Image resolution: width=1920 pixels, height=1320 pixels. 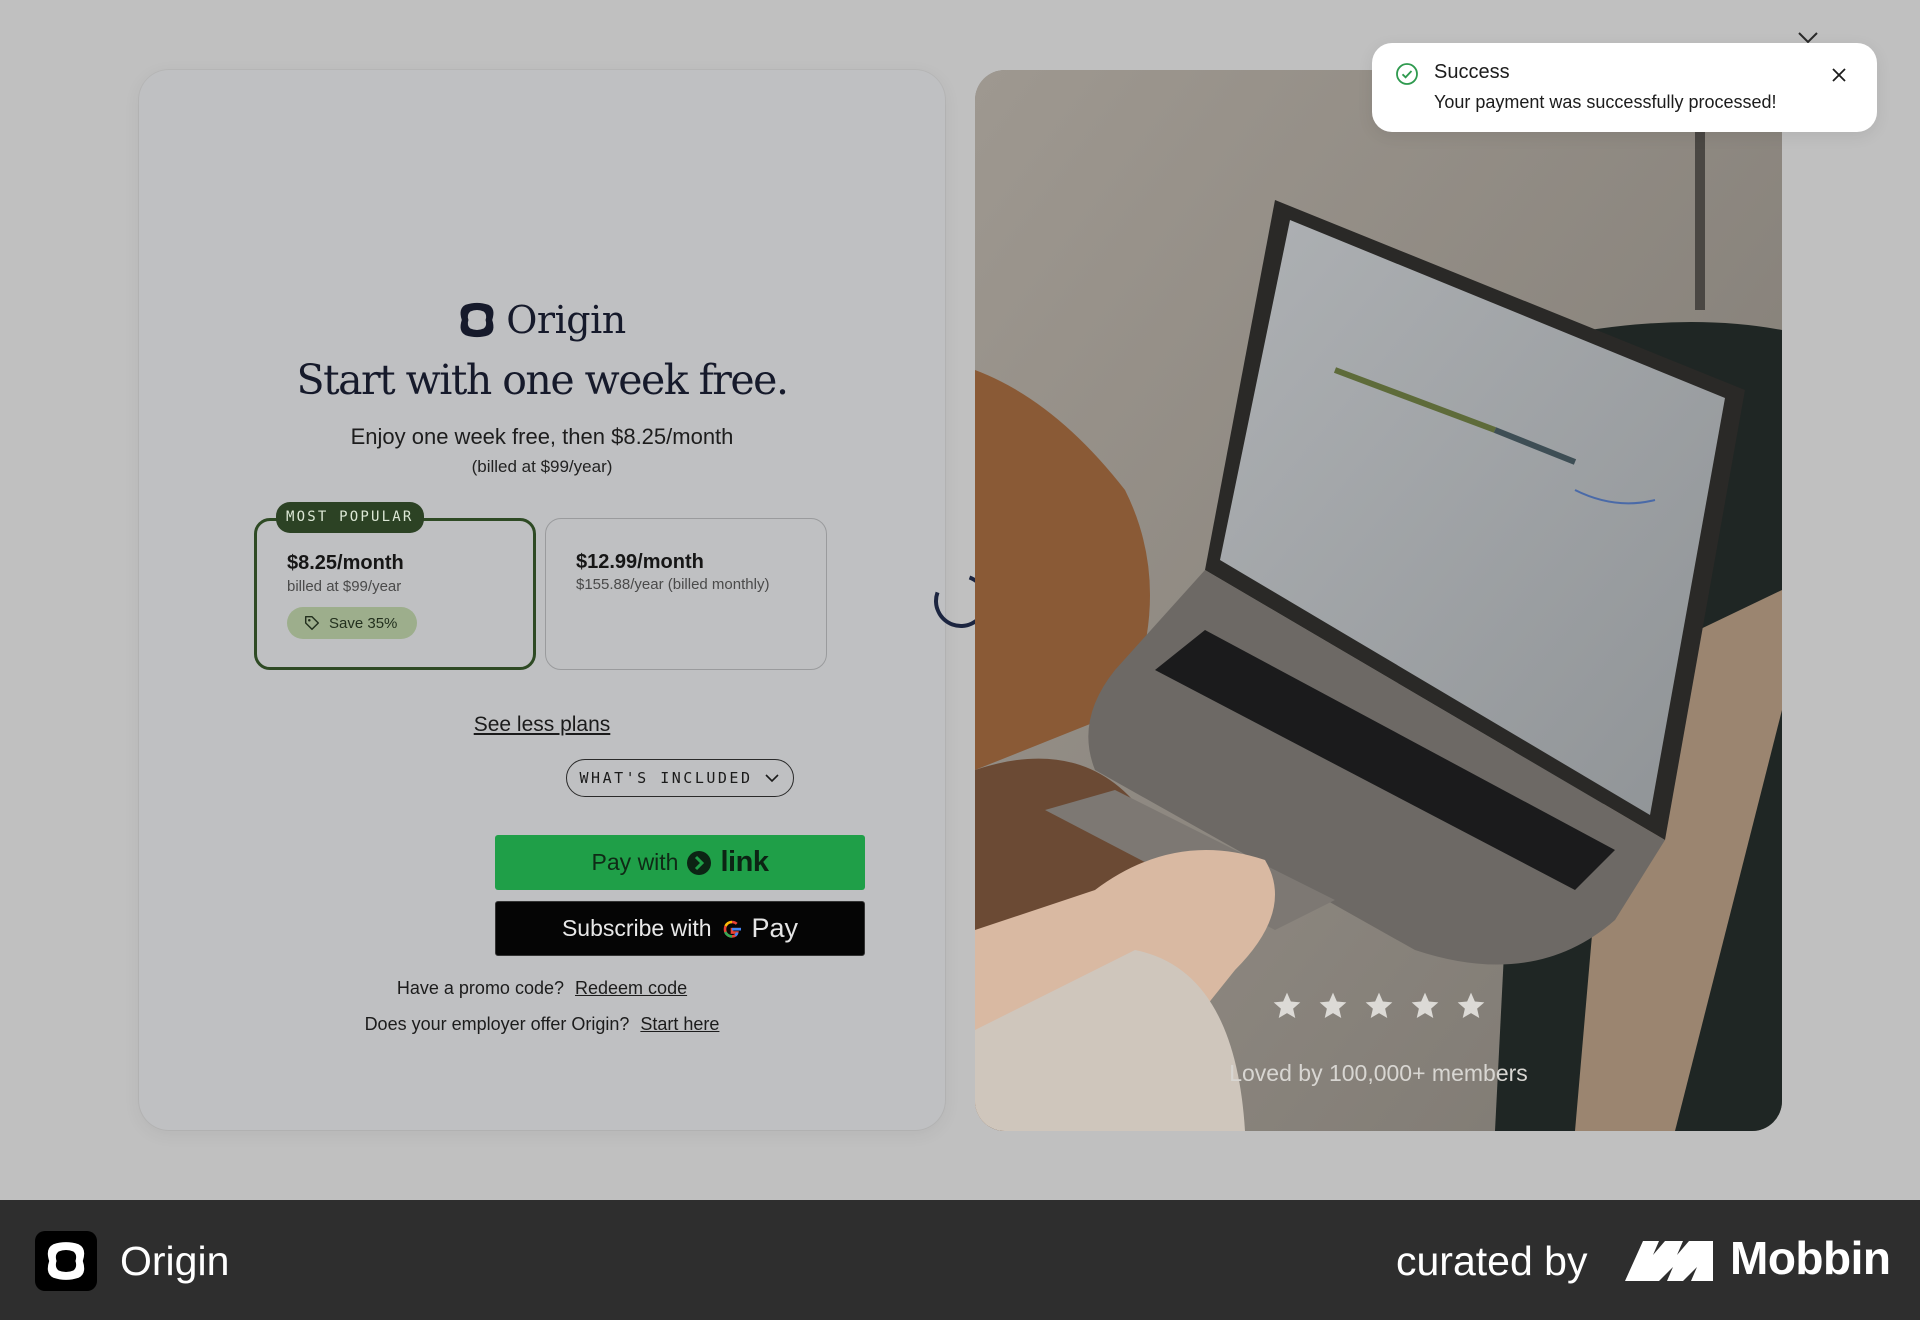 What do you see at coordinates (666, 778) in the screenshot?
I see `whats-included-label: WHAT'S INCLUDED` at bounding box center [666, 778].